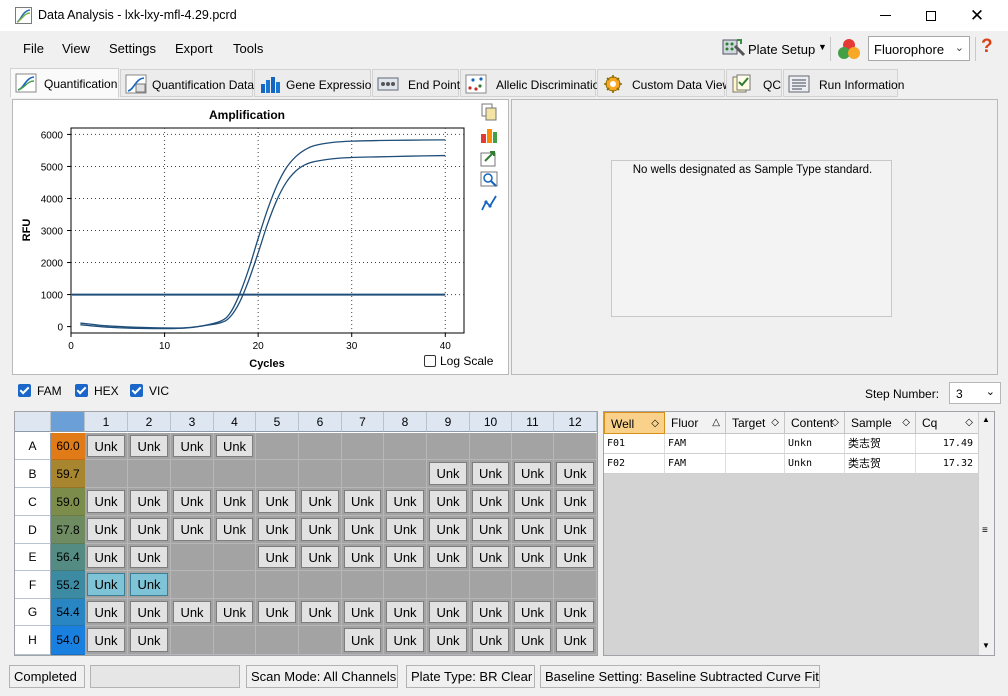  Describe the element at coordinates (754, 83) in the screenshot. I see `tab-qc: QC` at that location.